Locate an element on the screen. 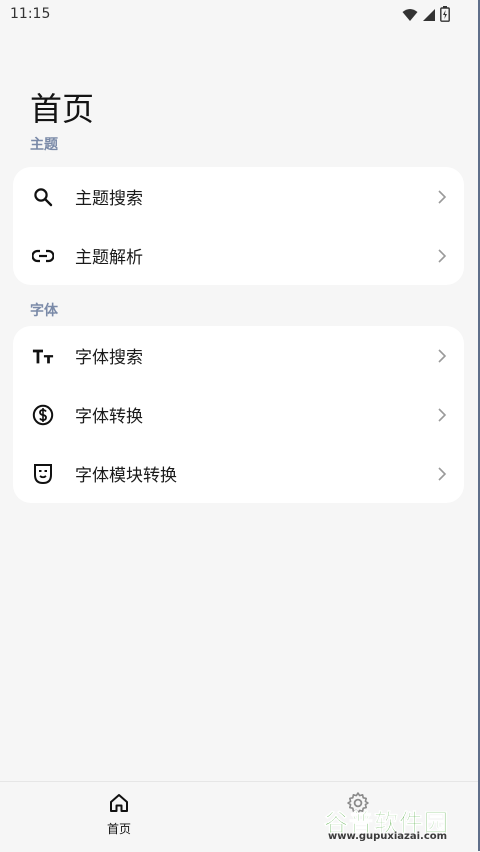  section-label-theme: 主题 is located at coordinates (44, 145).